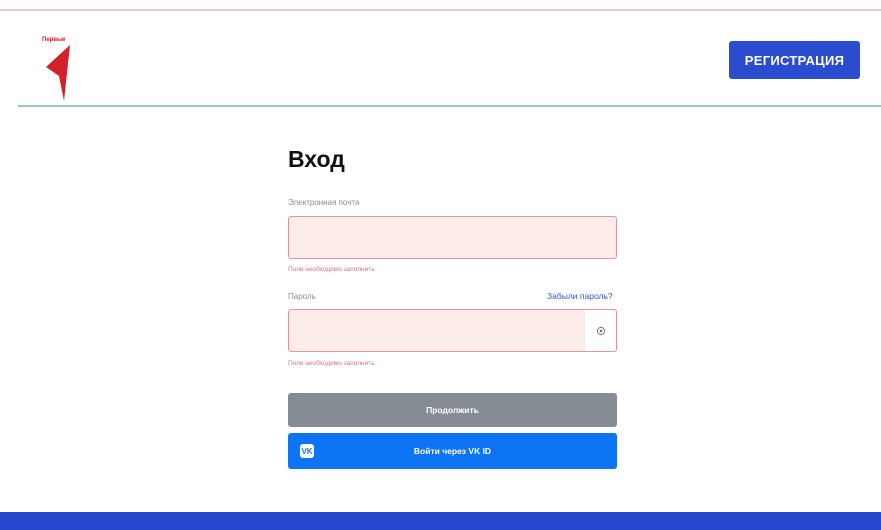 The height and width of the screenshot is (530, 881). Describe the element at coordinates (54, 40) in the screenshot. I see `logo-text: Первые` at that location.